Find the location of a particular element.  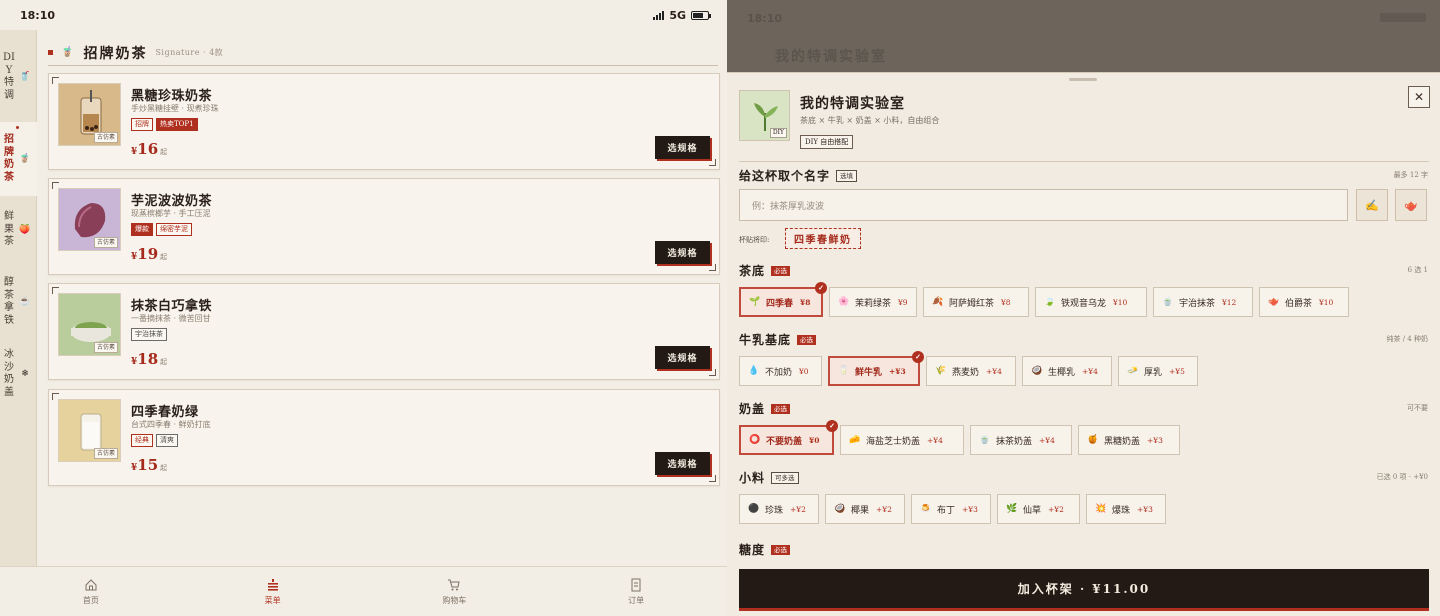

tab-label: 首页 is located at coordinates (90, 600).